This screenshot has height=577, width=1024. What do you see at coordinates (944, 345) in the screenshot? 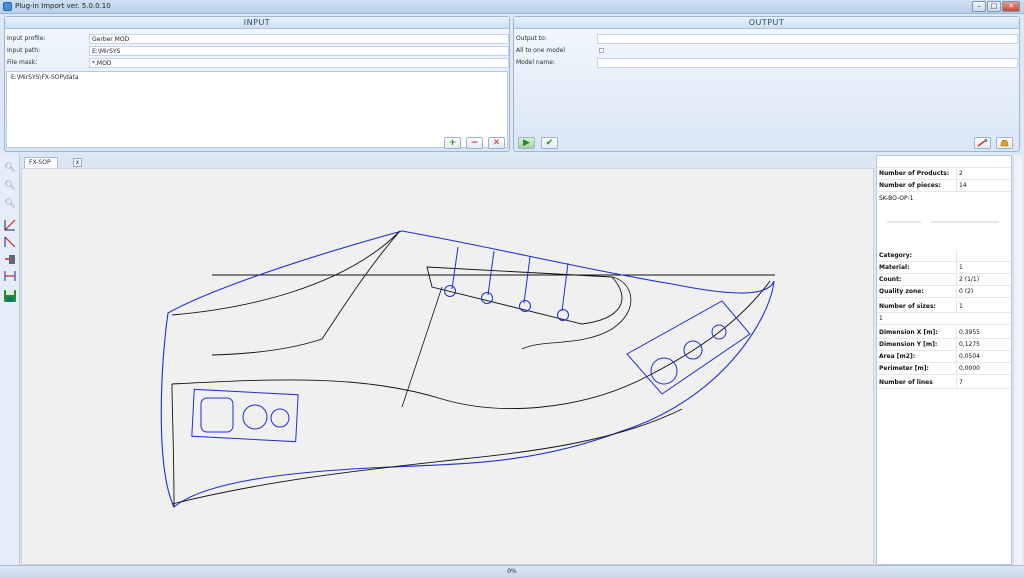
I see `prop-row-dim-y: Dimension Y [m]: 0,1275` at bounding box center [944, 345].